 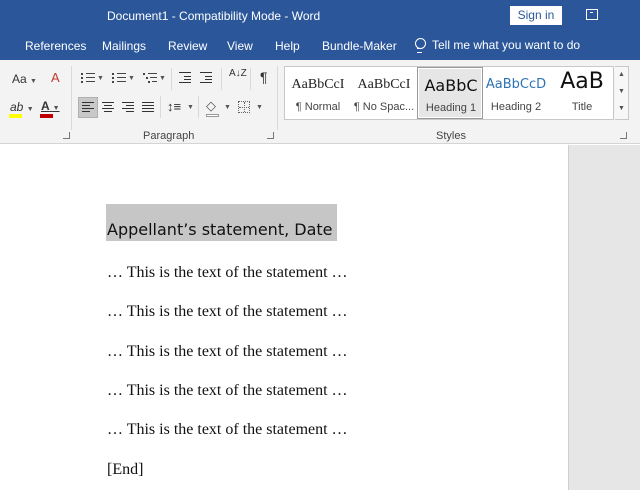 What do you see at coordinates (119, 78) in the screenshot?
I see `numbering-icon` at bounding box center [119, 78].